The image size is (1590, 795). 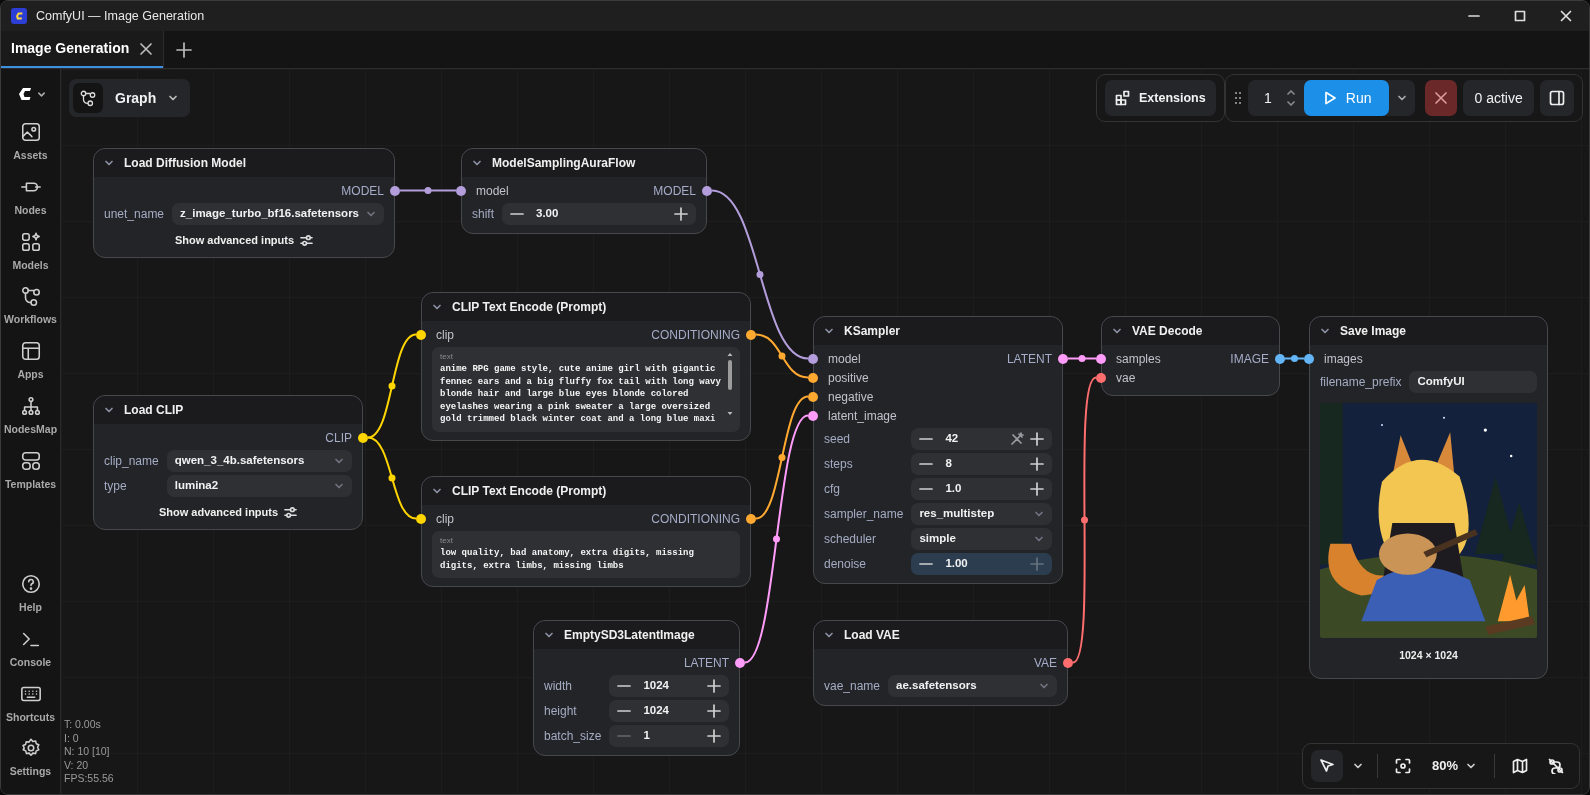 What do you see at coordinates (31, 758) in the screenshot?
I see `sidebar-item: Settings` at bounding box center [31, 758].